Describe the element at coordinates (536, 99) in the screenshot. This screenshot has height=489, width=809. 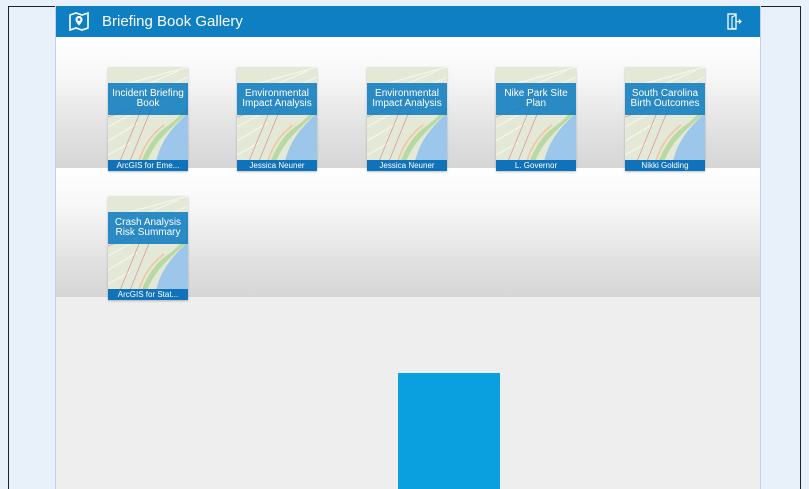
I see `book-title: Nike Park Site Plan` at that location.